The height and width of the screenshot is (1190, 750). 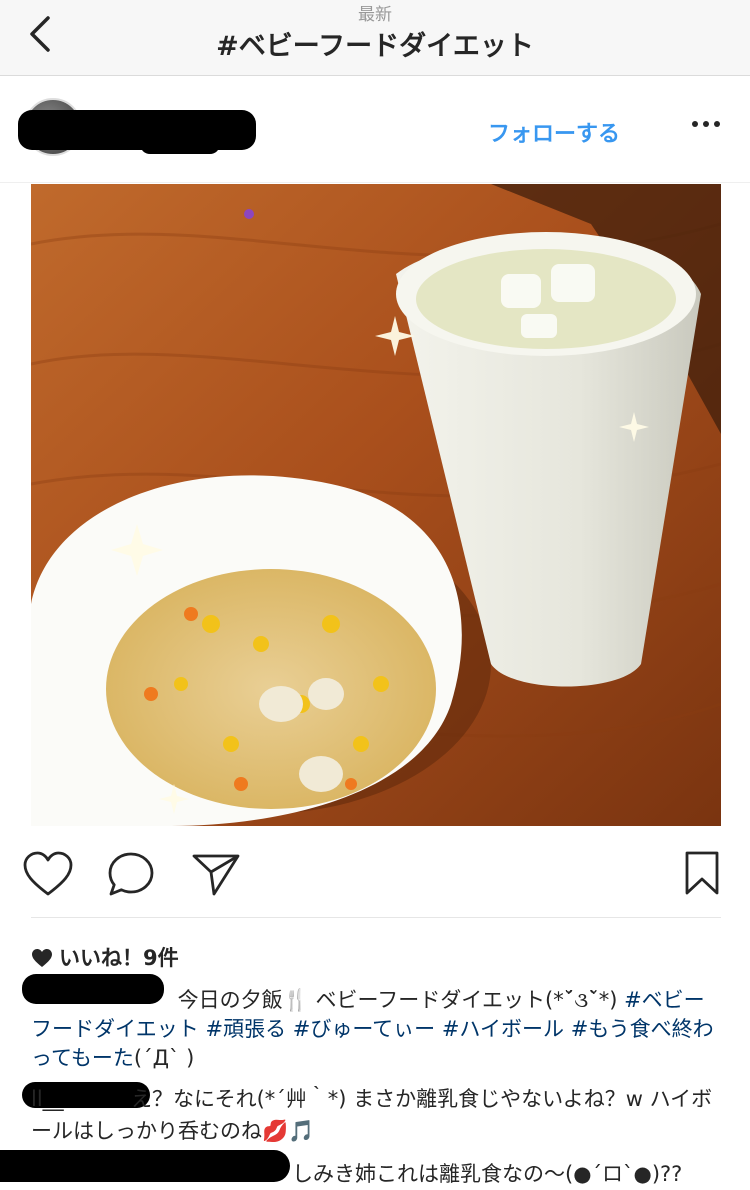 What do you see at coordinates (376, 917) in the screenshot?
I see `divider` at bounding box center [376, 917].